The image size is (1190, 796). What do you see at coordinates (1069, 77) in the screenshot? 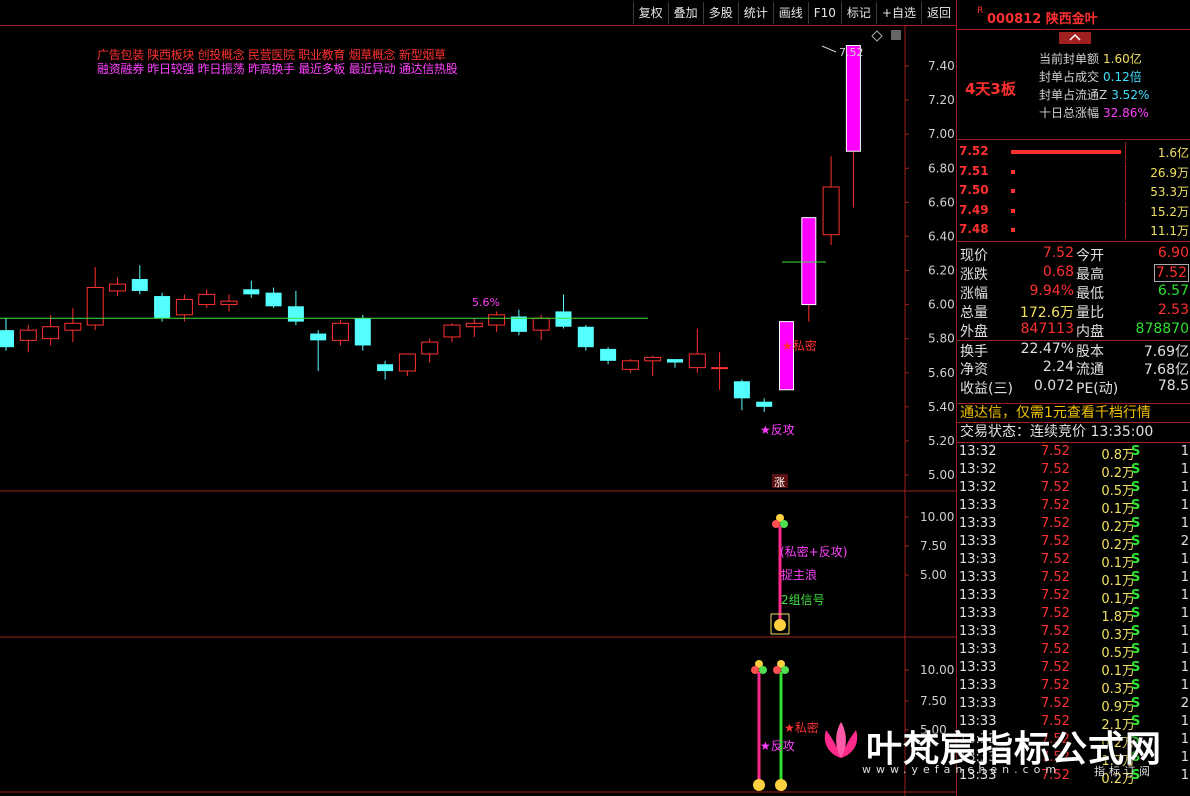
I see `info-label: 封单占成交` at bounding box center [1069, 77].